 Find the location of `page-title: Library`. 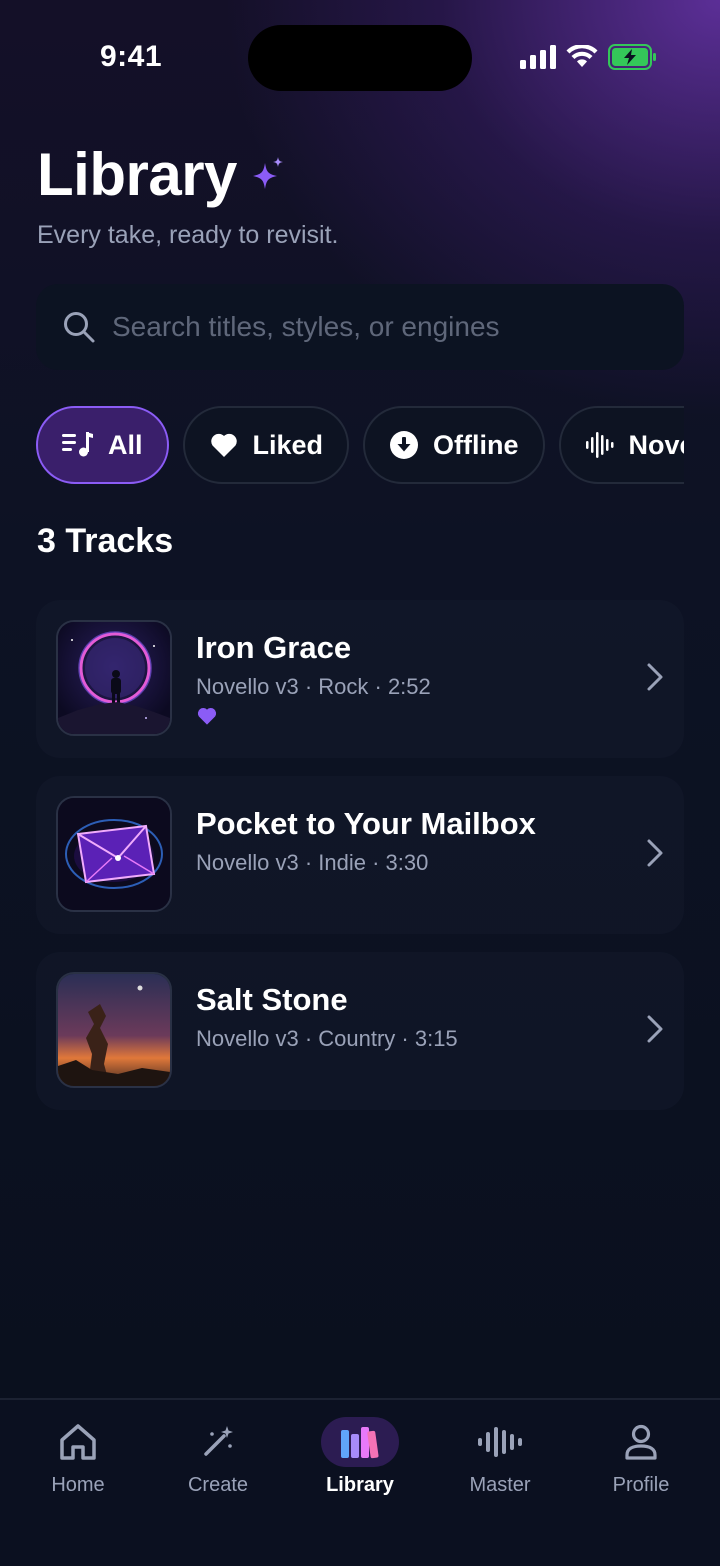

page-title: Library is located at coordinates (137, 174).